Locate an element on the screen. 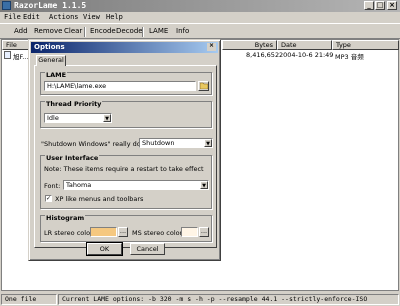 Image resolution: width=400 pixels, height=306 pixels. font-value: Tahoma is located at coordinates (79, 185).